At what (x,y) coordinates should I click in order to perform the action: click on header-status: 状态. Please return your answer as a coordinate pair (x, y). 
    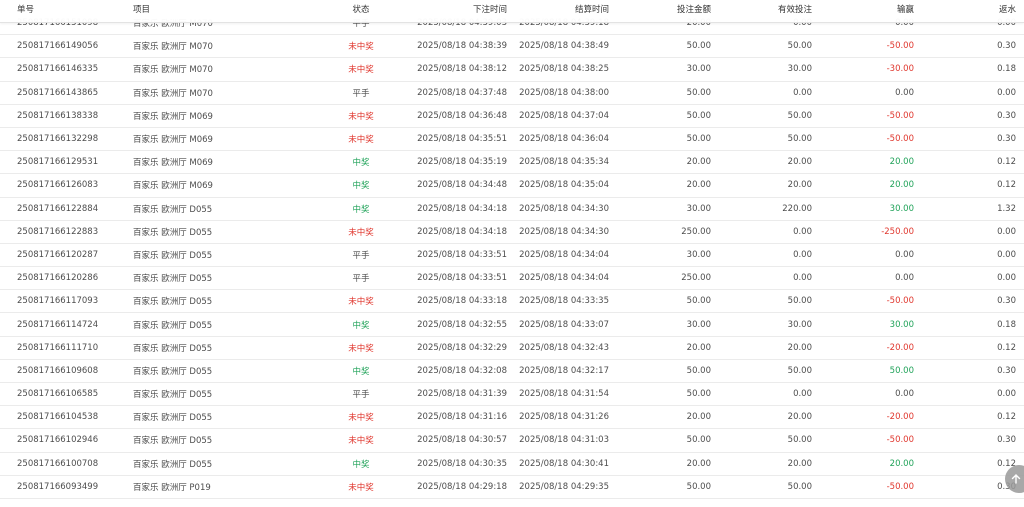
    Looking at the image, I should click on (361, 9).